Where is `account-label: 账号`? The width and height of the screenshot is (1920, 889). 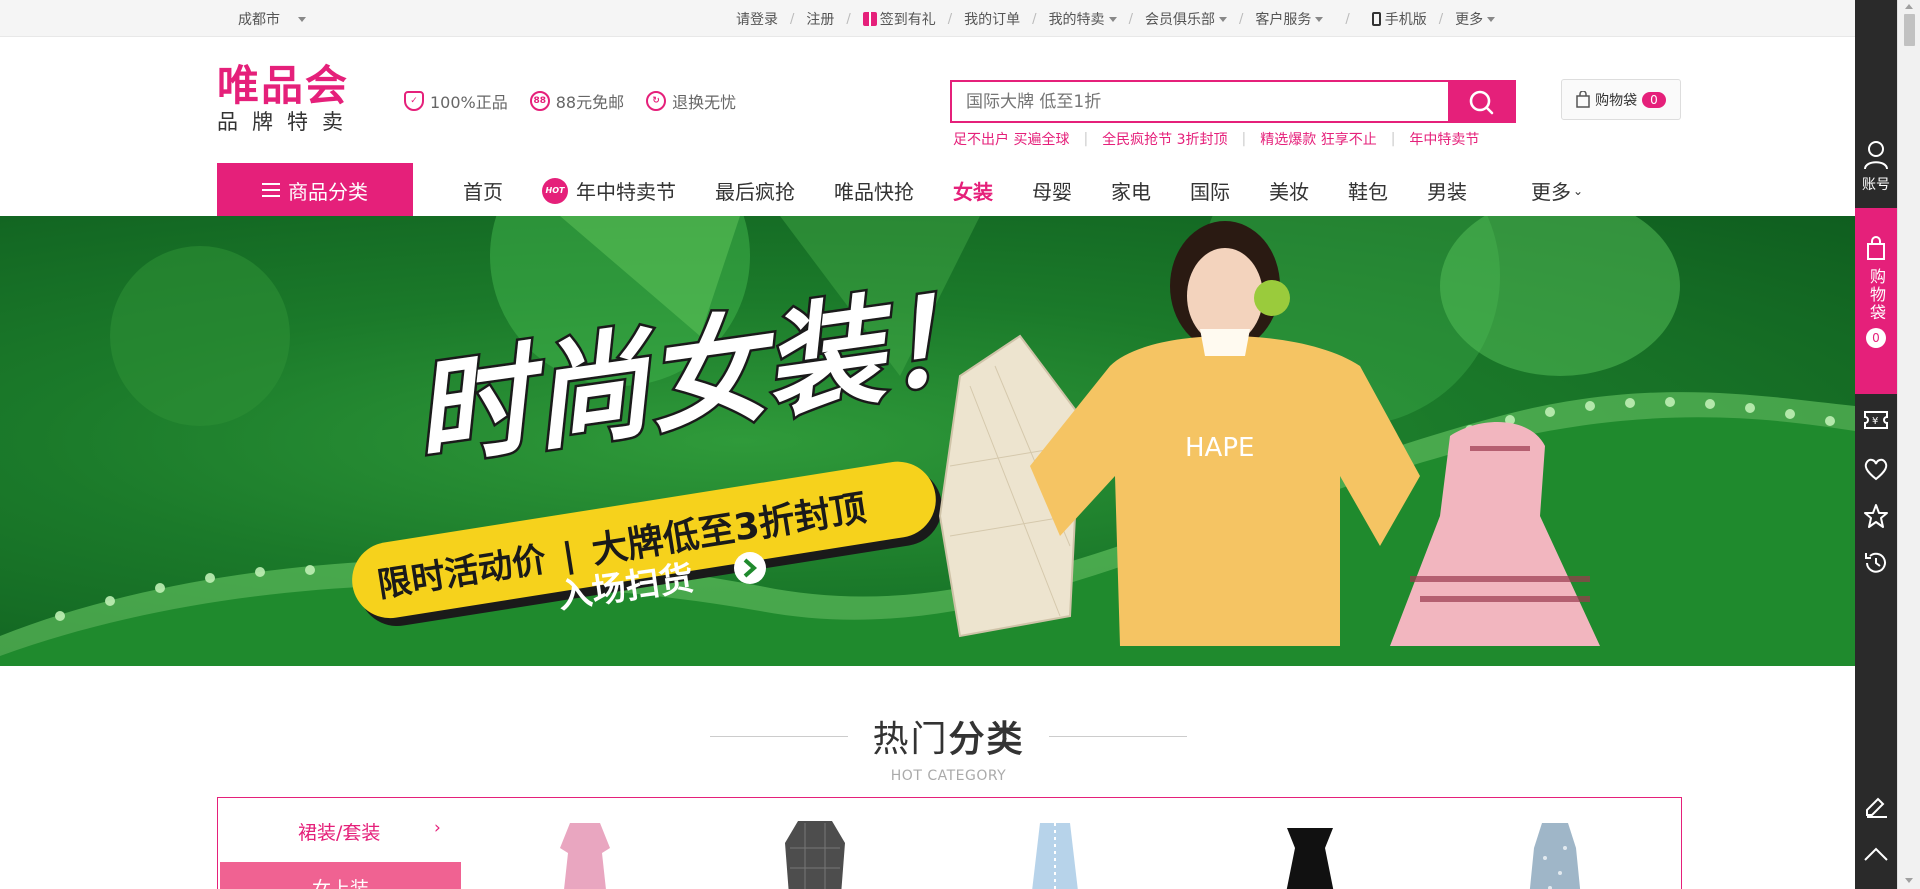
account-label: 账号 is located at coordinates (1876, 185).